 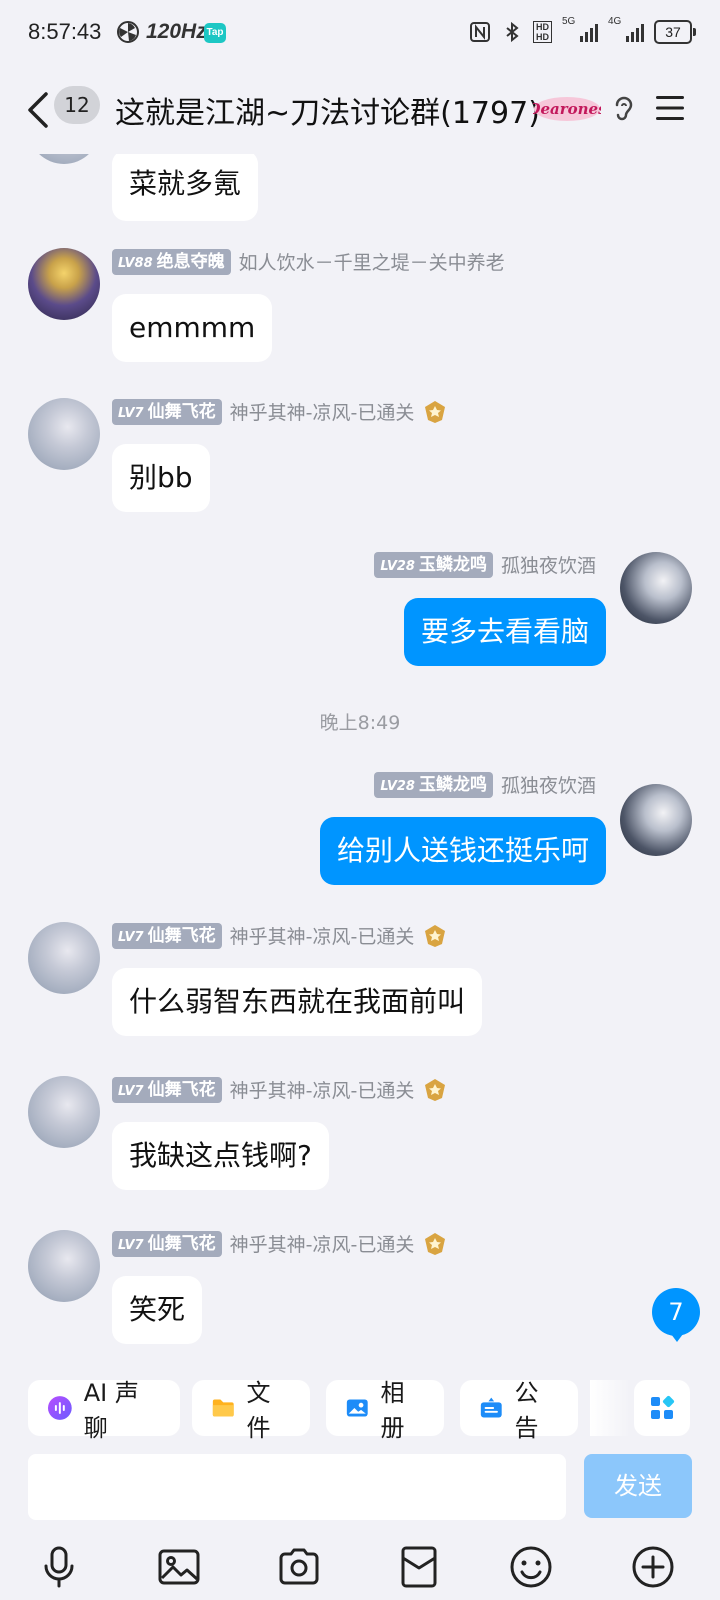 What do you see at coordinates (185, 187) in the screenshot?
I see `message-bubble: 菜就多氪` at bounding box center [185, 187].